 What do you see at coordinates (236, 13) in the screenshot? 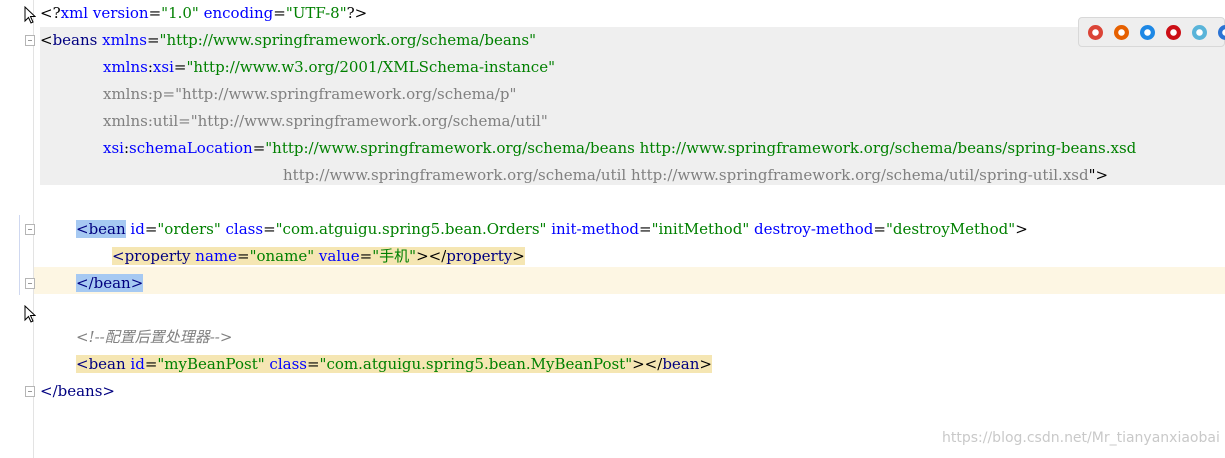
I see `code-token: encoding` at bounding box center [236, 13].